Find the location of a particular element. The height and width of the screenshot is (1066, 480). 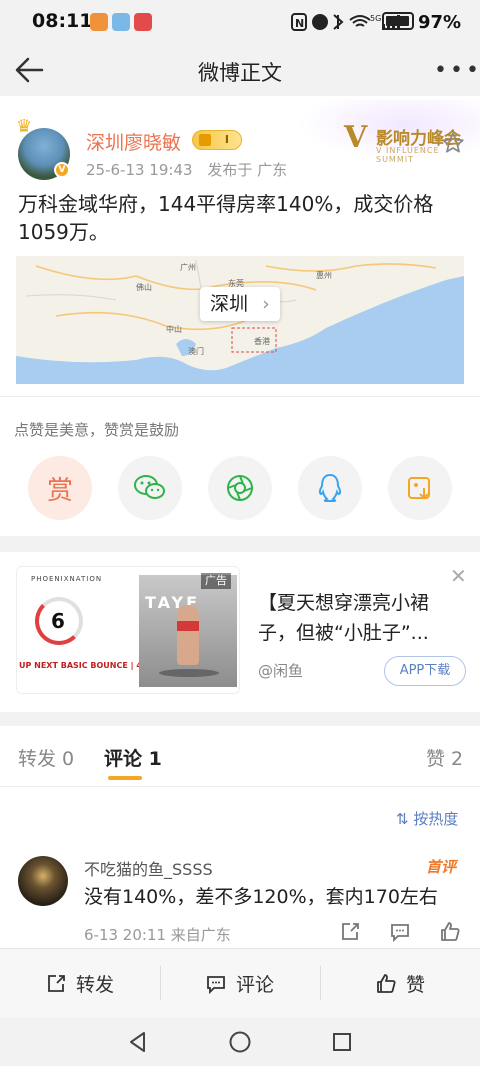

map-location-label: 深圳 › is located at coordinates (240, 304).